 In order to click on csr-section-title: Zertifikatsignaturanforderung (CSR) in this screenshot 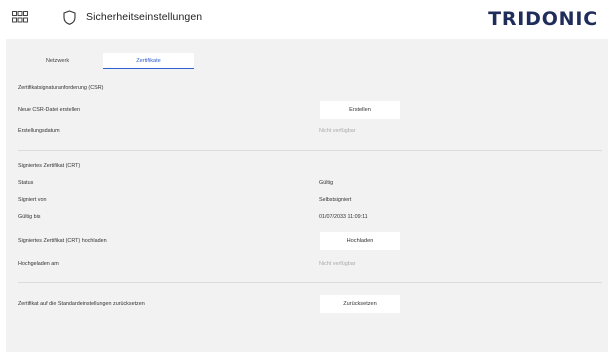, I will do `click(61, 88)`.